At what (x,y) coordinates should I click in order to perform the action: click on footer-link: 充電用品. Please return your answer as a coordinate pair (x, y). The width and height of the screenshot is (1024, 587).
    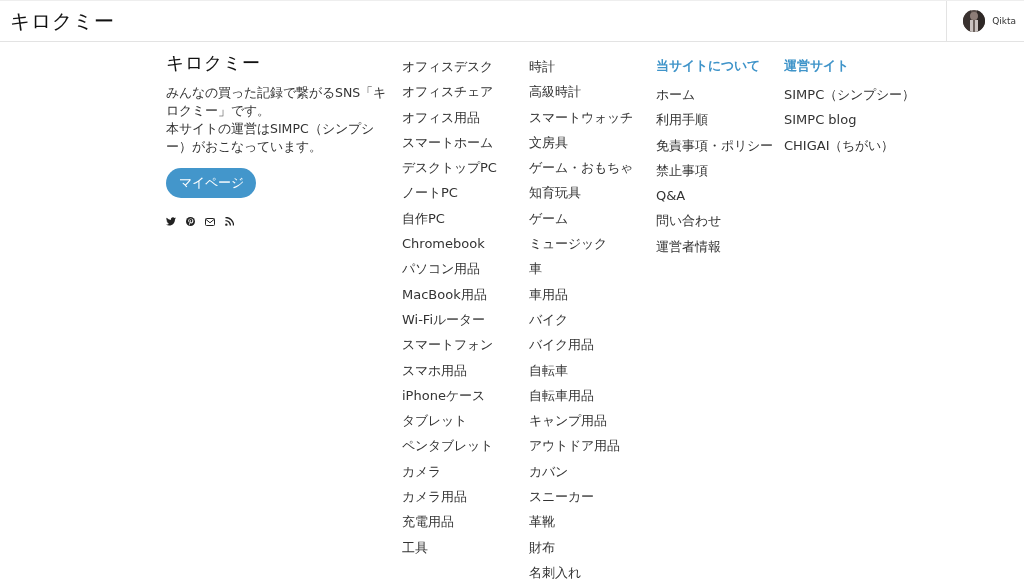
    Looking at the image, I should click on (428, 522).